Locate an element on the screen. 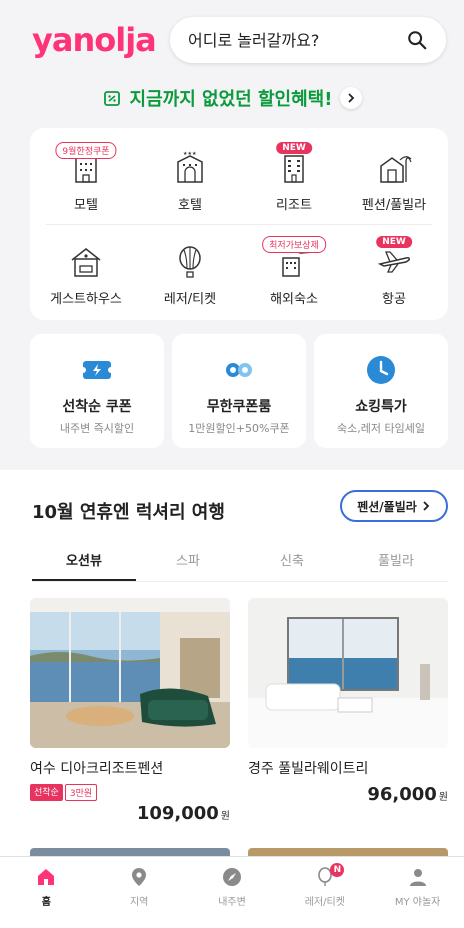  tab-ocean-view: 오션뷰 is located at coordinates (84, 562).